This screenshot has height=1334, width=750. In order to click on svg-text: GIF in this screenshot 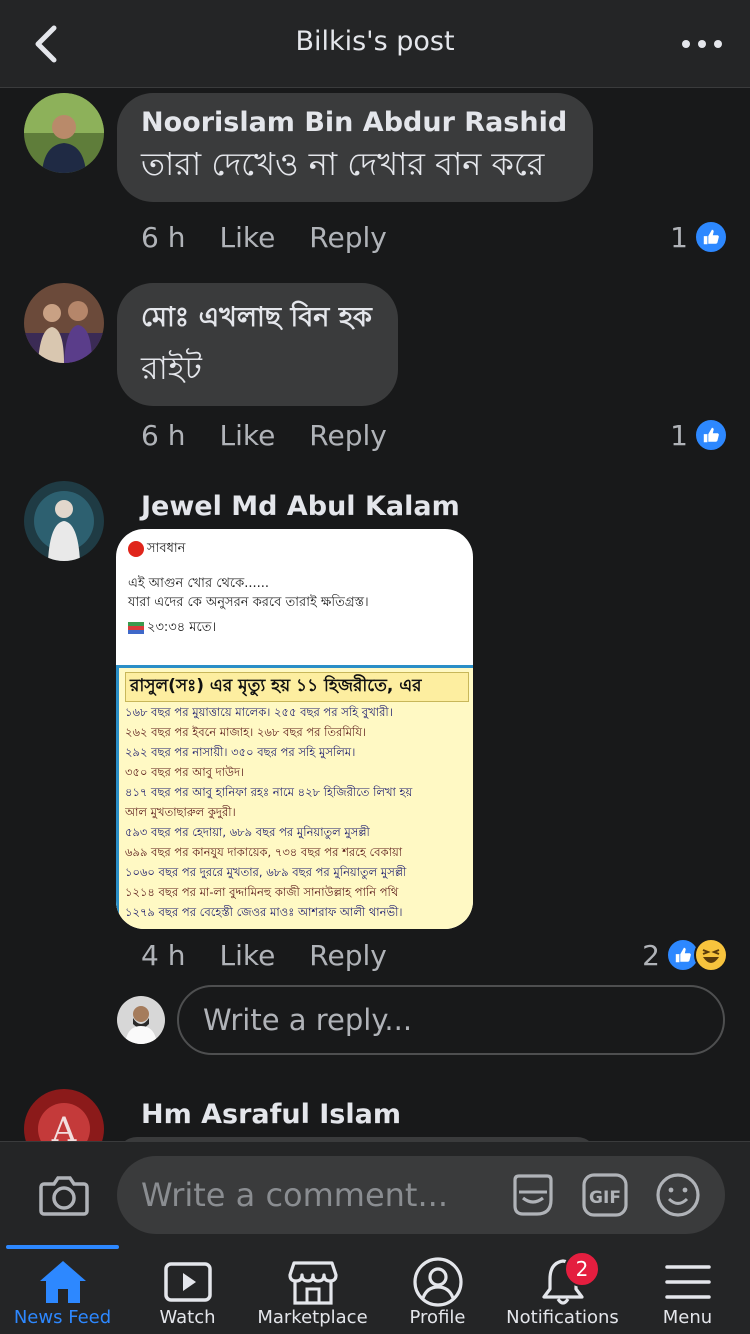, I will do `click(605, 1198)`.